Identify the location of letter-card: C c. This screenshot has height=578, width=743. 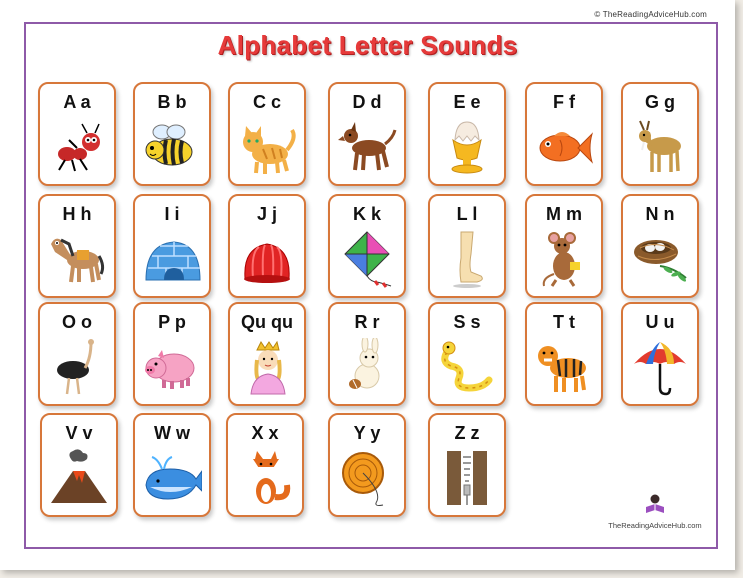
(267, 134).